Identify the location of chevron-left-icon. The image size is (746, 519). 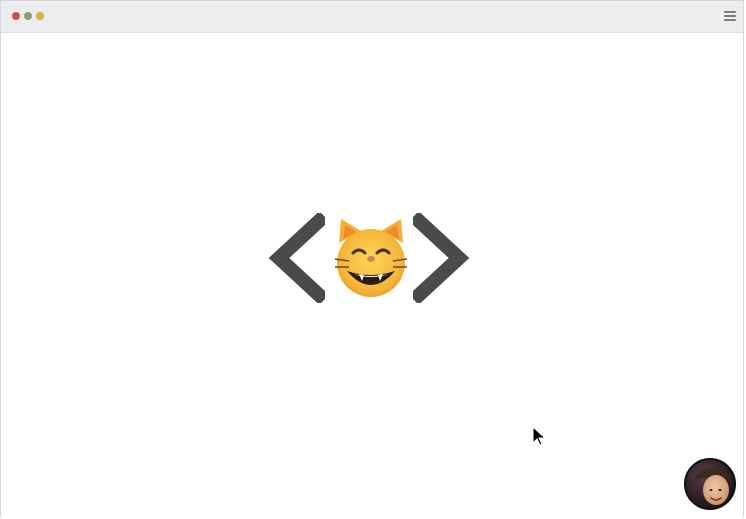
(296, 258).